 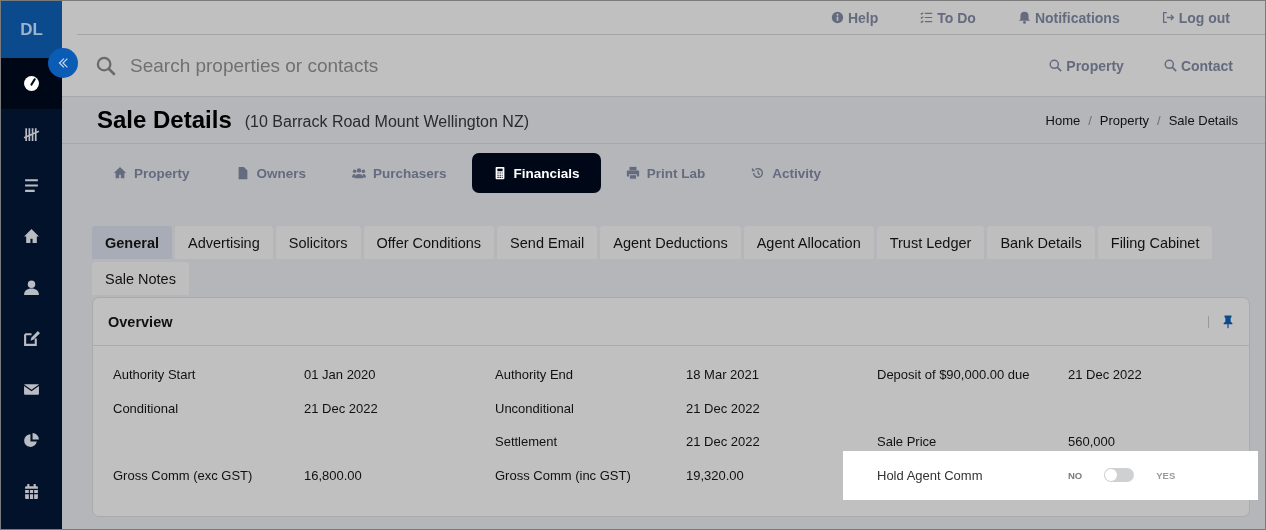 What do you see at coordinates (930, 242) in the screenshot?
I see `tab: Trust Ledger` at bounding box center [930, 242].